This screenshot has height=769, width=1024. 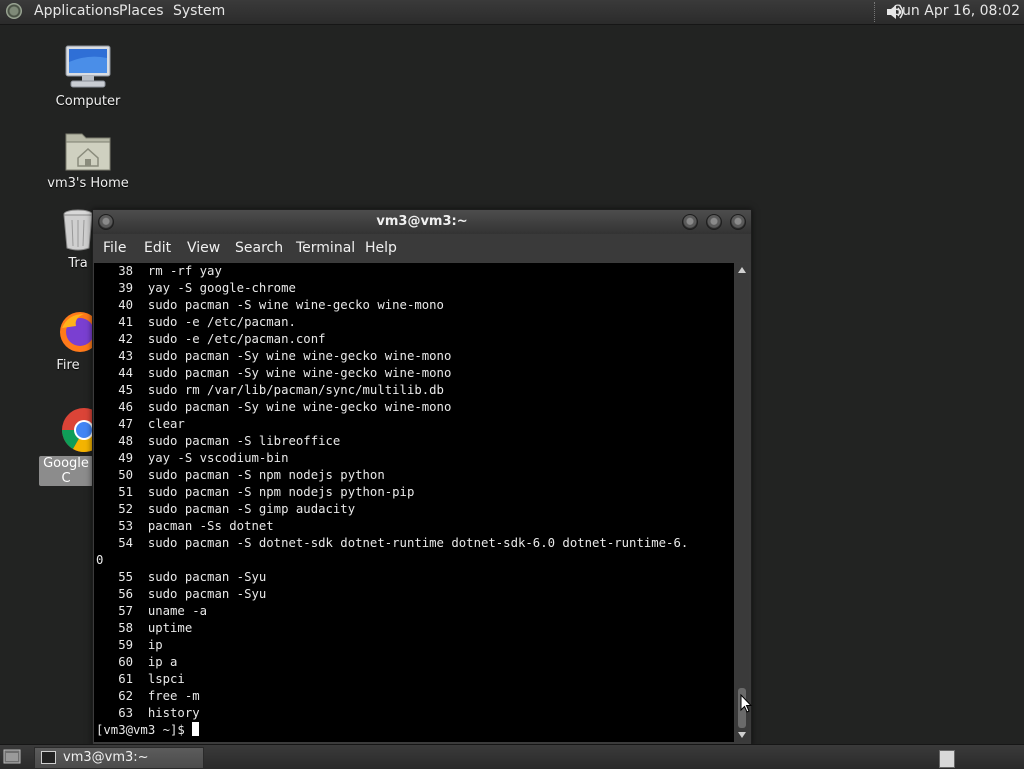 What do you see at coordinates (211, 339) in the screenshot?
I see `terminal-line: 42 sudo -e /etc/pacman.conf` at bounding box center [211, 339].